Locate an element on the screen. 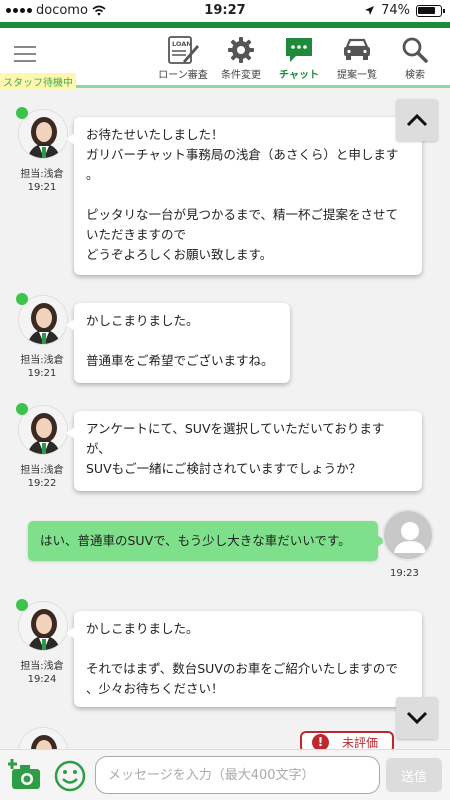 Image resolution: width=450 pixels, height=800 pixels. nav-proposal-list: 提案一覧 is located at coordinates (357, 57).